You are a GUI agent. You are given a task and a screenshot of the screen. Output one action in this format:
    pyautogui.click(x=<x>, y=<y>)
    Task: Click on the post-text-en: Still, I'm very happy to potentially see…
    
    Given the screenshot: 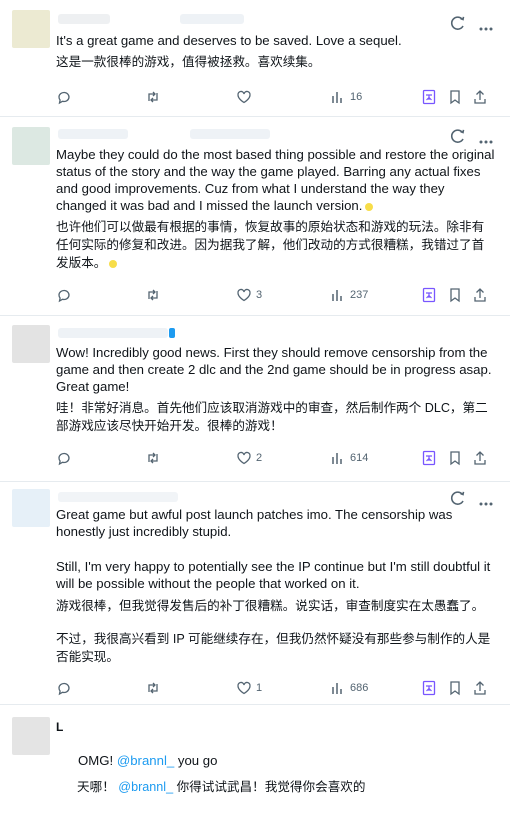 What is the action you would take?
    pyautogui.click(x=275, y=575)
    